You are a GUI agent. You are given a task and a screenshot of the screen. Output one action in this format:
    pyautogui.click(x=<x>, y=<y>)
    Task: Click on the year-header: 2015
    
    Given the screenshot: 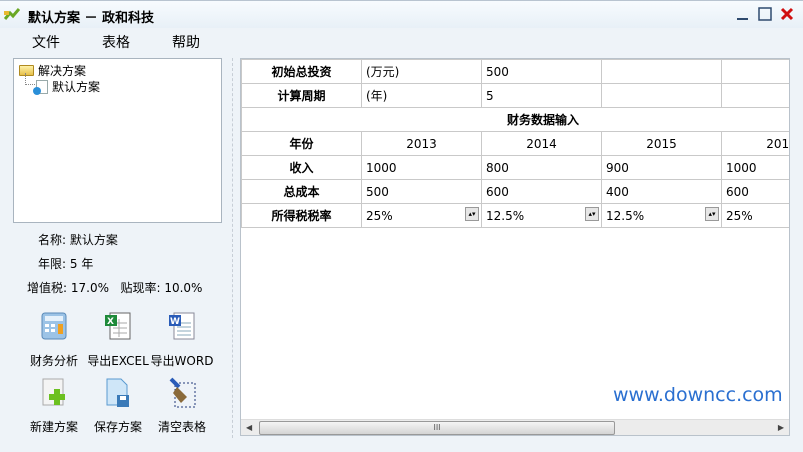 What is the action you would take?
    pyautogui.click(x=661, y=143)
    